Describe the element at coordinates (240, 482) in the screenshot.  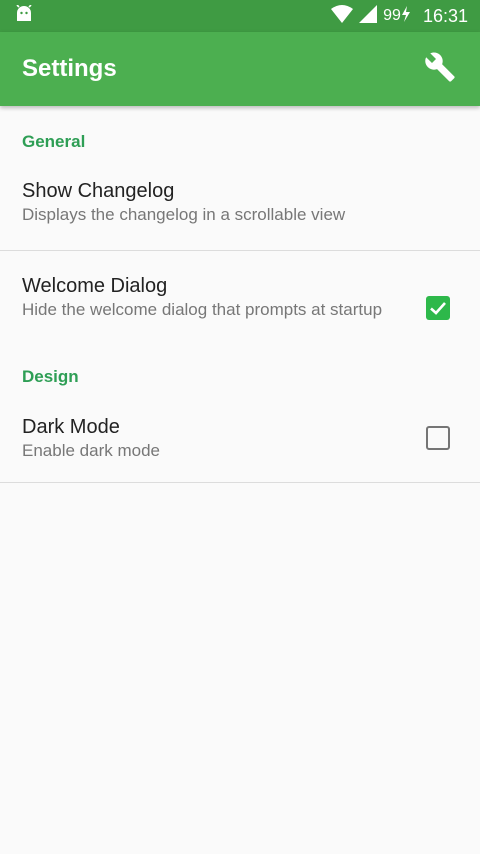
I see `divider` at that location.